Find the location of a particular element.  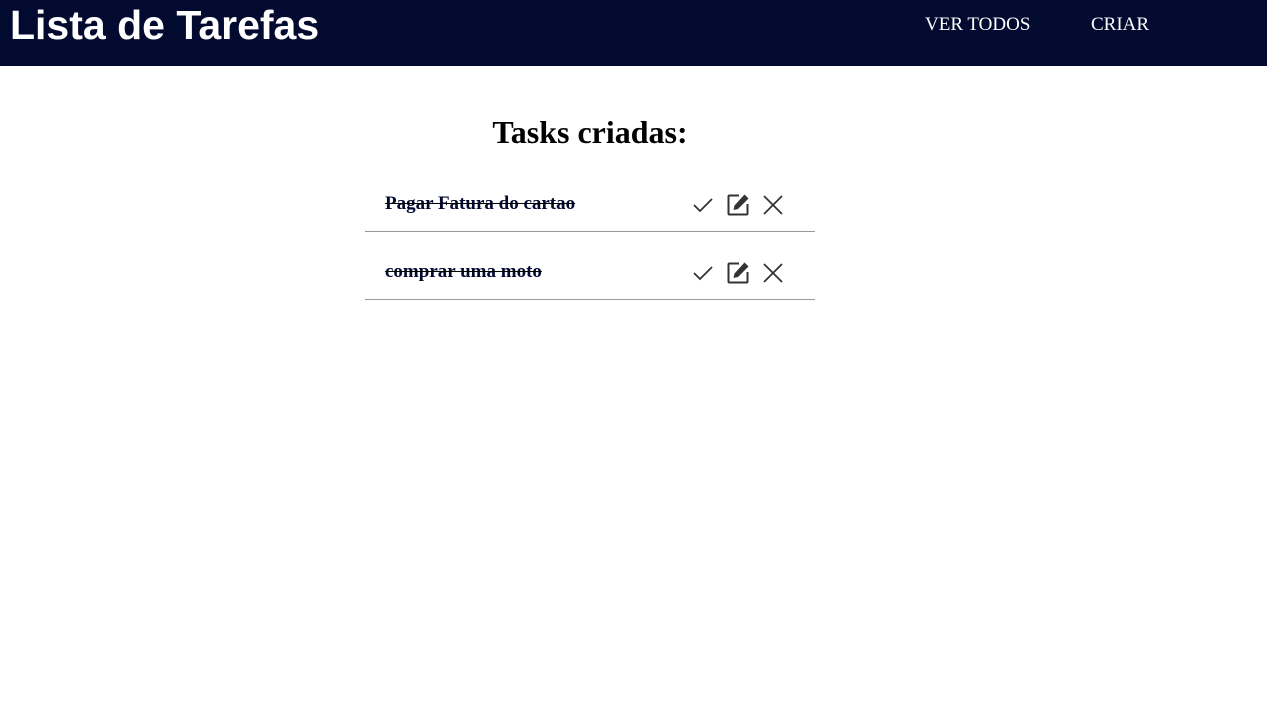

page-heading: Tasks criadas: is located at coordinates (590, 132).